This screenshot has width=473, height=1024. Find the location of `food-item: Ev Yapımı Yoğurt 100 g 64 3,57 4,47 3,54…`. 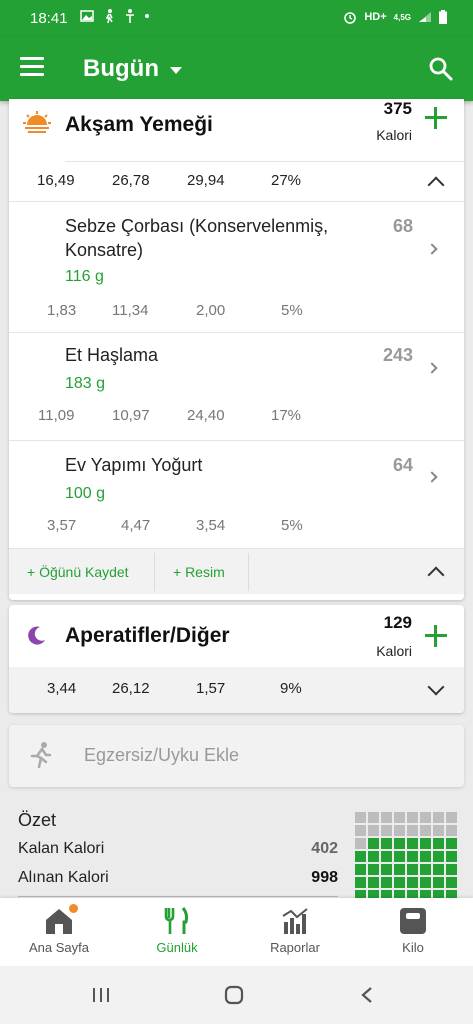

food-item: Ev Yapımı Yoğurt 100 g 64 3,57 4,47 3,54… is located at coordinates (236, 494).